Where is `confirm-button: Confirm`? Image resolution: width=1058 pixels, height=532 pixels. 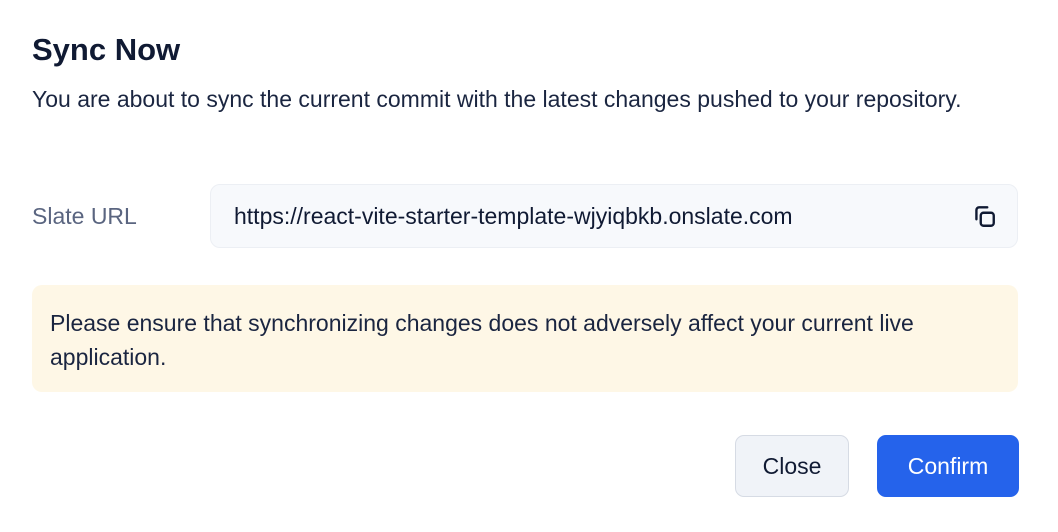 confirm-button: Confirm is located at coordinates (948, 466).